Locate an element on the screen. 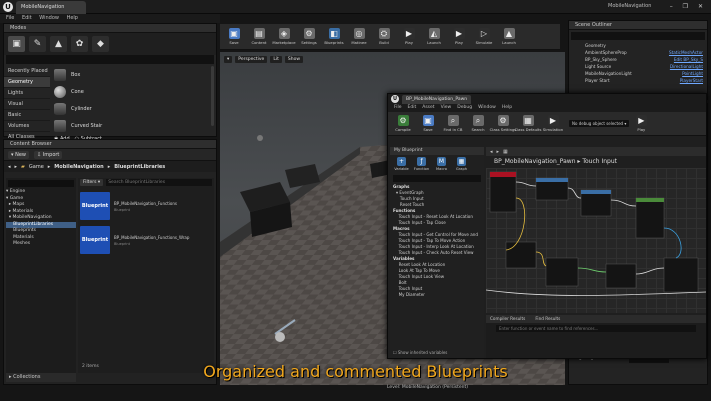 This screenshot has height=401, width=711. tab-find-results: Find Results is located at coordinates (547, 319).